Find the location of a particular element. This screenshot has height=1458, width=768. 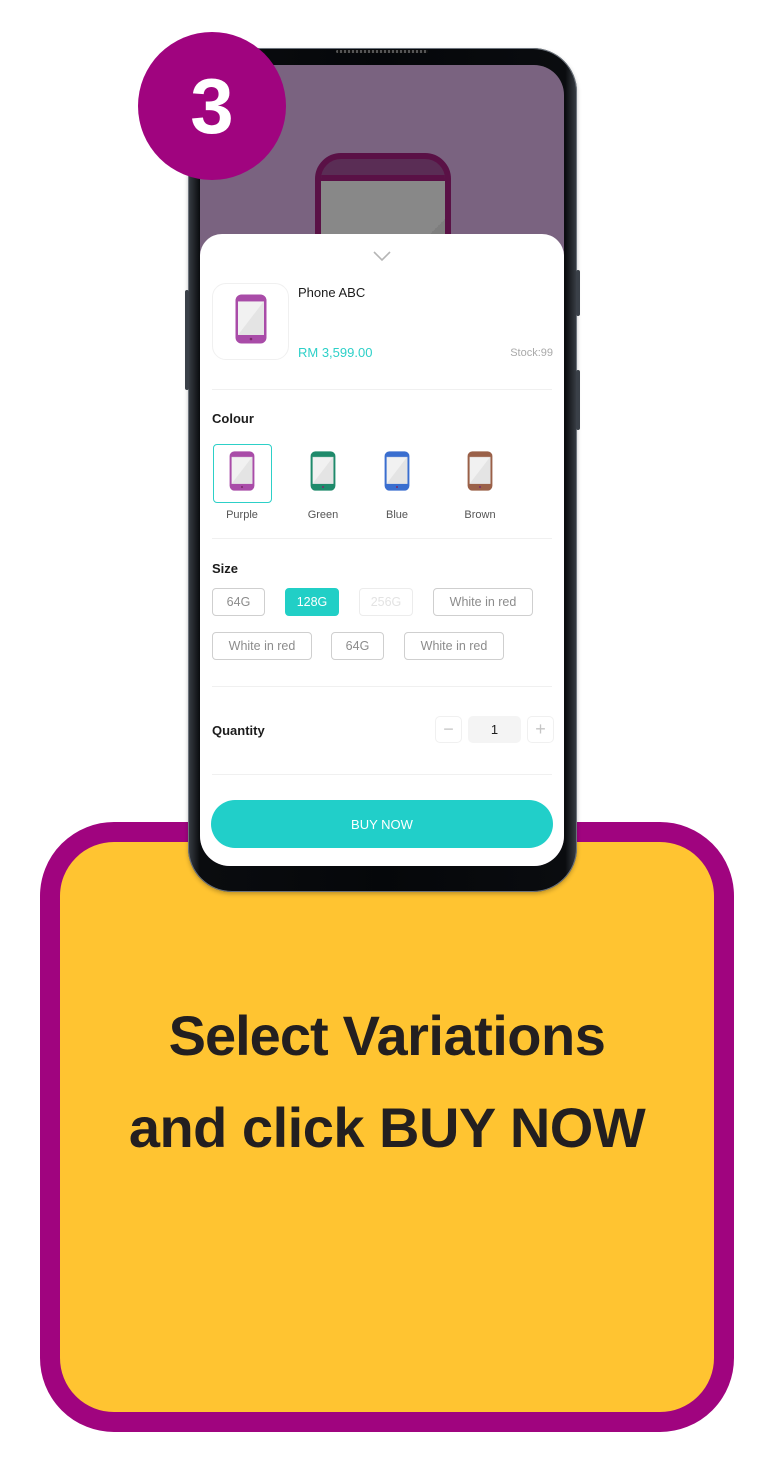

quantity-input is located at coordinates (494, 729).